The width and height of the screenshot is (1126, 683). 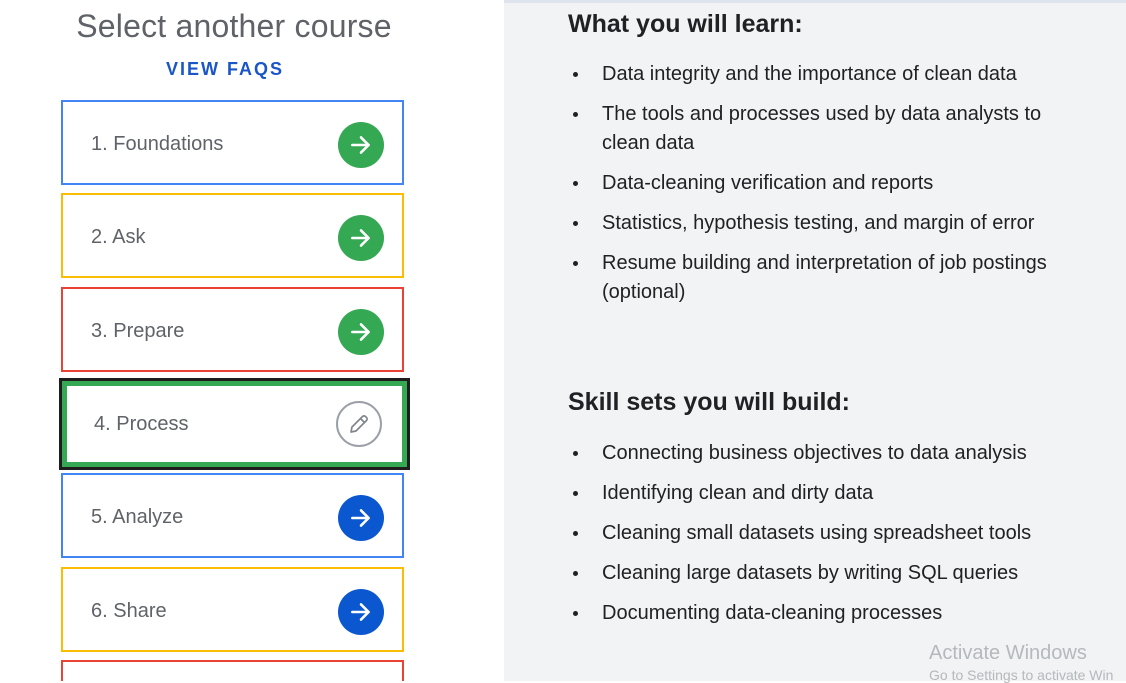 I want to click on course-label: 1. Foundations, so click(x=157, y=144).